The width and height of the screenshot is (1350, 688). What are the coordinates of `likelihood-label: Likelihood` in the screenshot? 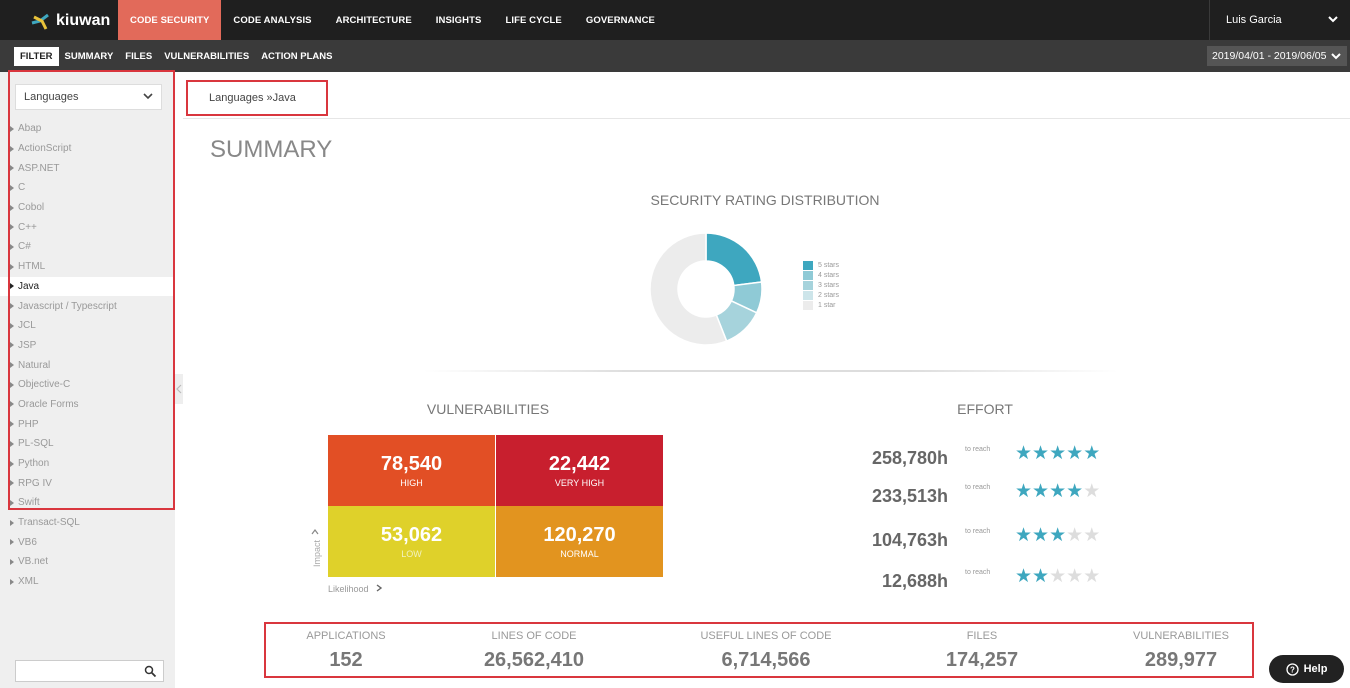 It's located at (348, 589).